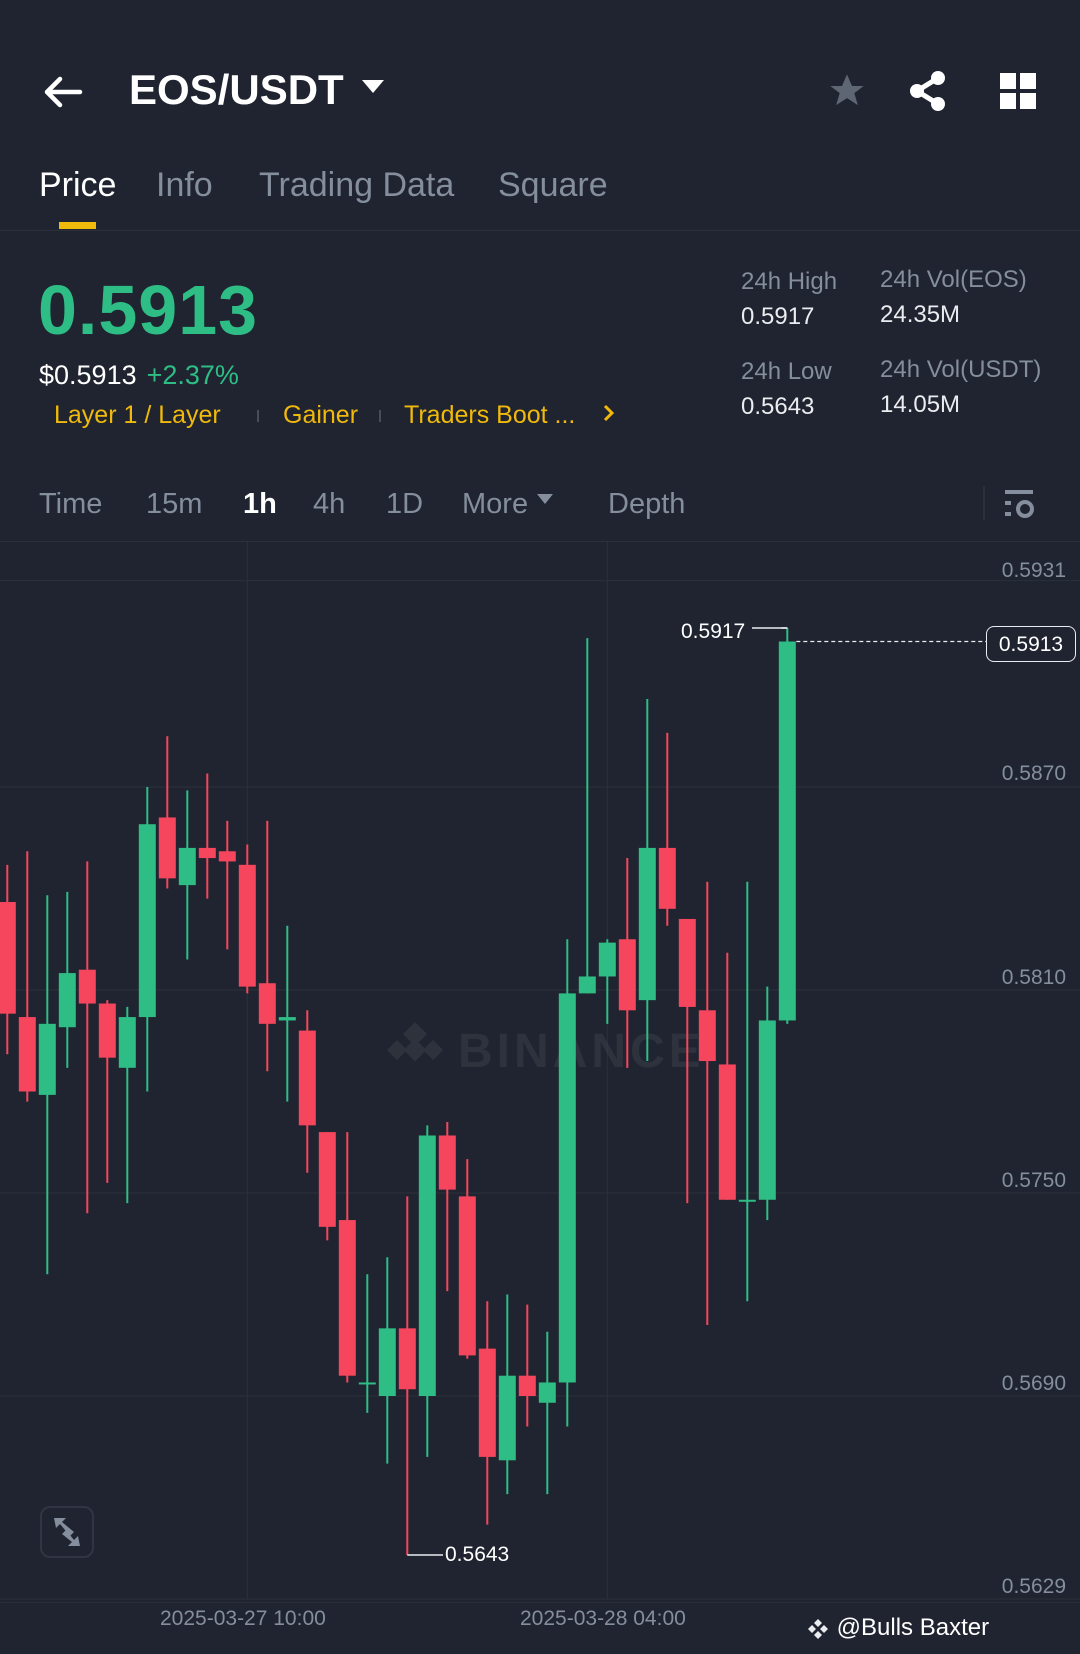  What do you see at coordinates (1033, 1586) in the screenshot?
I see `y-tick-label: 0.5629` at bounding box center [1033, 1586].